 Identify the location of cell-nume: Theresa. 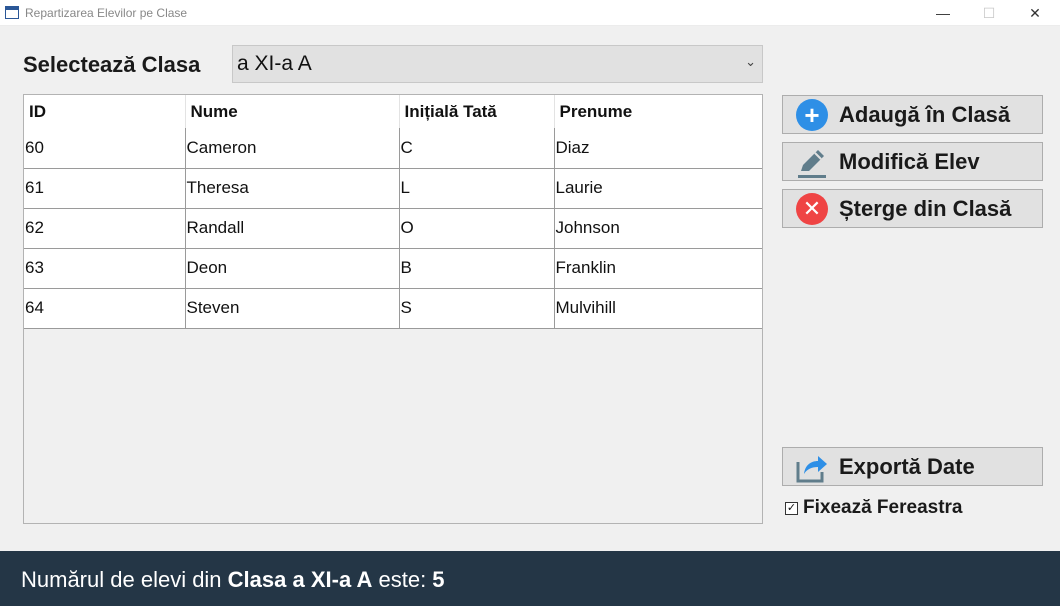
(292, 188).